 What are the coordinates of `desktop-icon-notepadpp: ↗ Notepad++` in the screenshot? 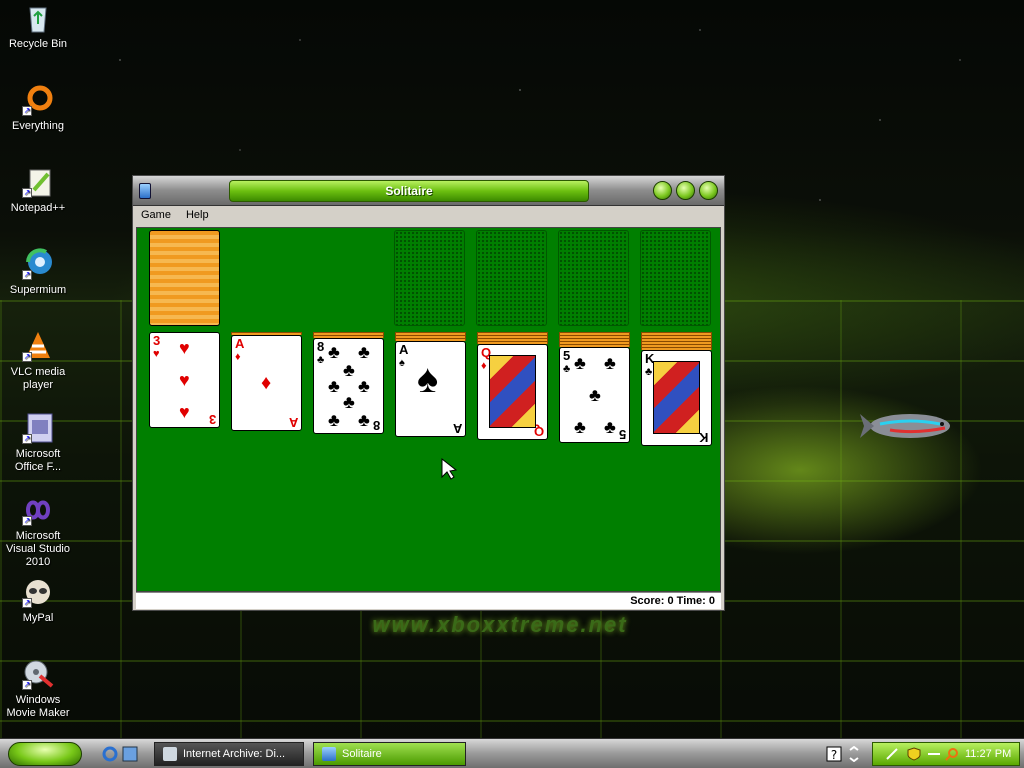 It's located at (38, 190).